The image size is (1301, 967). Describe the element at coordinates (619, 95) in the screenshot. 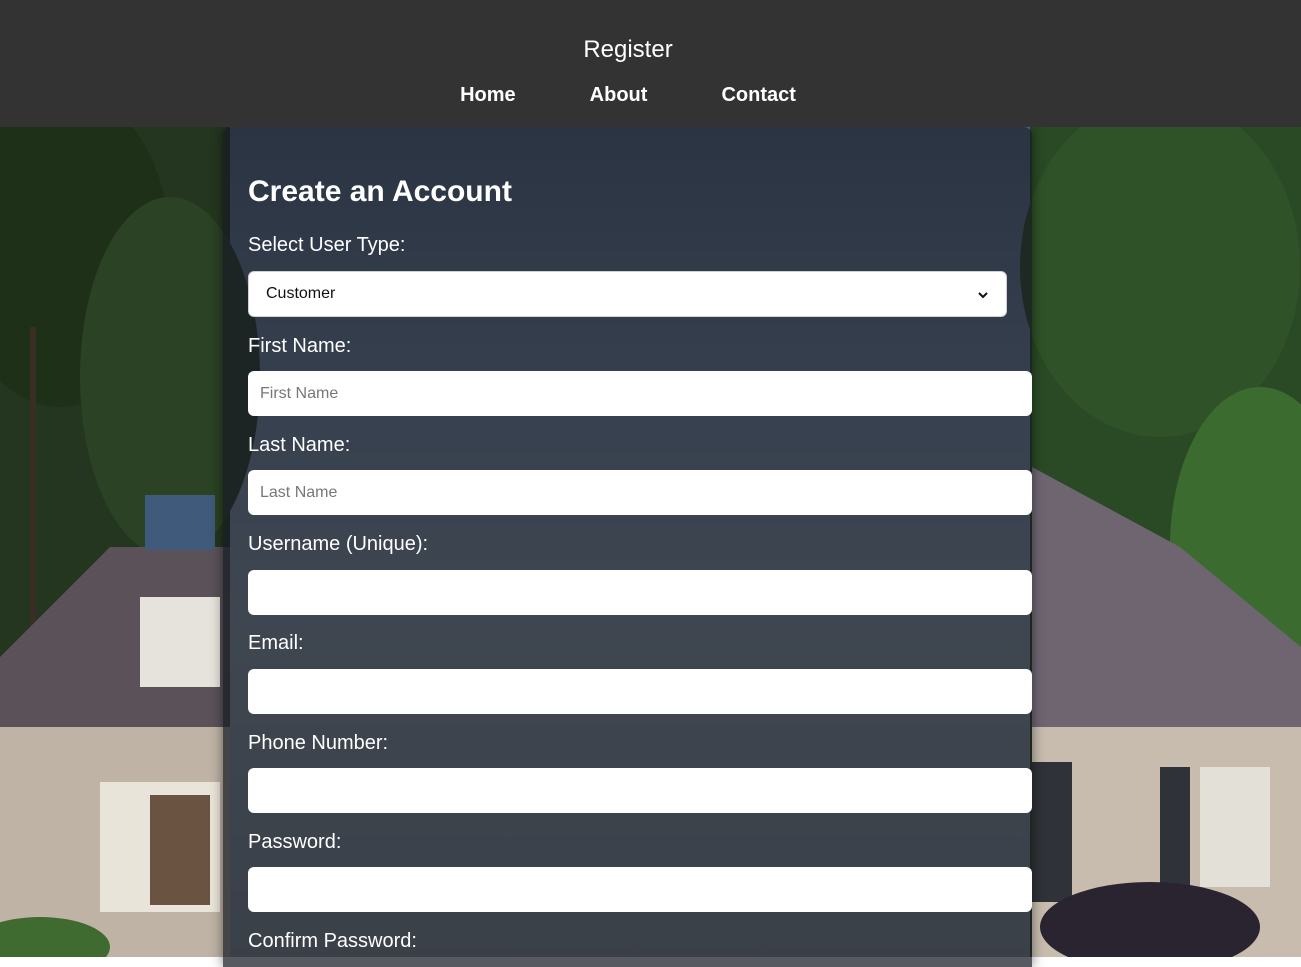

I see `nav-link-about: About` at that location.